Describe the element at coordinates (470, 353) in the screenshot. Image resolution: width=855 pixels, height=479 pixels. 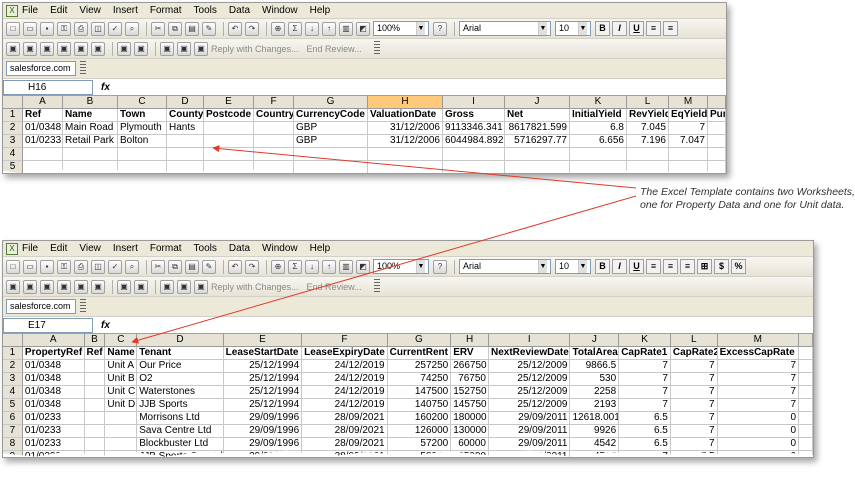
I see `table-cell: ERV` at that location.